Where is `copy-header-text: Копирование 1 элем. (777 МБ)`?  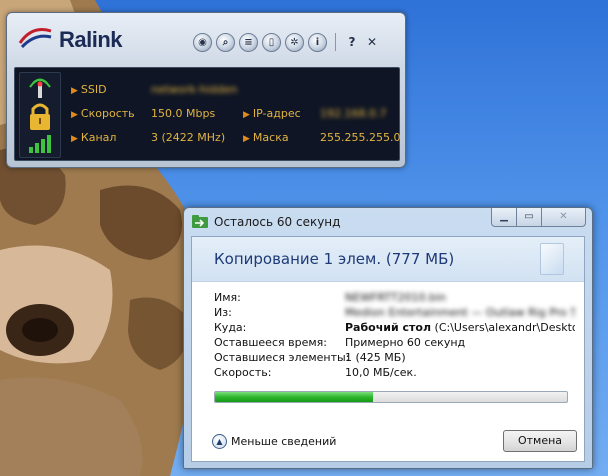
copy-header-text: Копирование 1 элем. (777 МБ) is located at coordinates (334, 259).